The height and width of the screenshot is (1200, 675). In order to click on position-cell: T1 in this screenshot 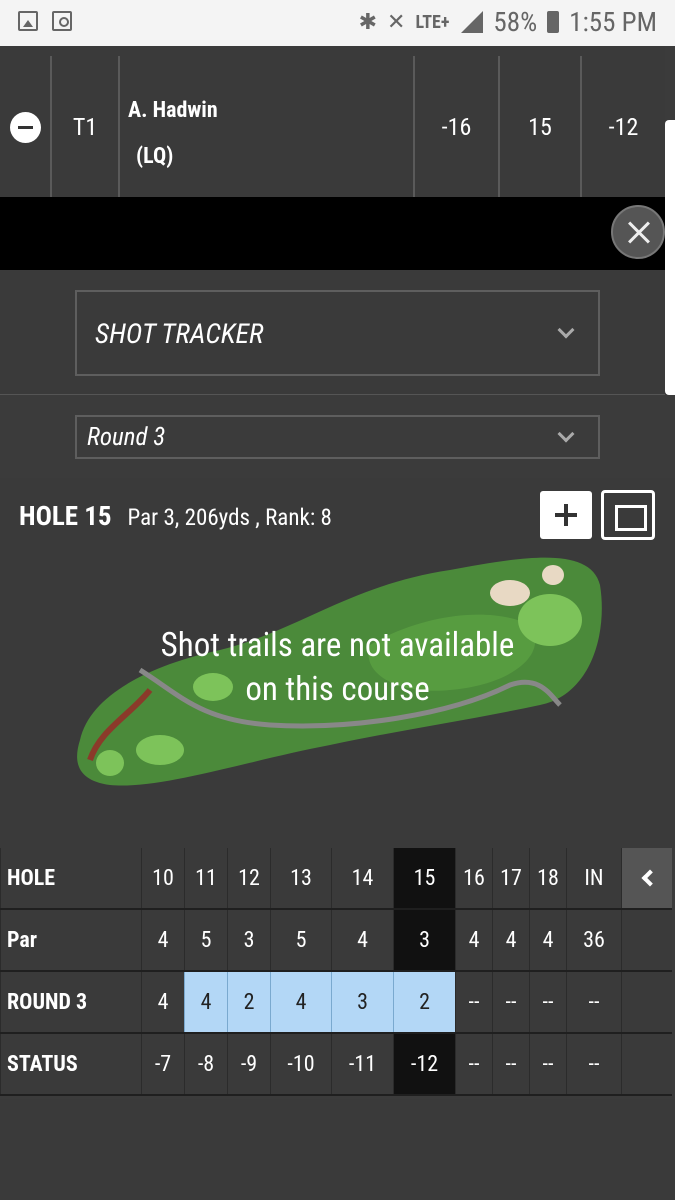, I will do `click(84, 126)`.